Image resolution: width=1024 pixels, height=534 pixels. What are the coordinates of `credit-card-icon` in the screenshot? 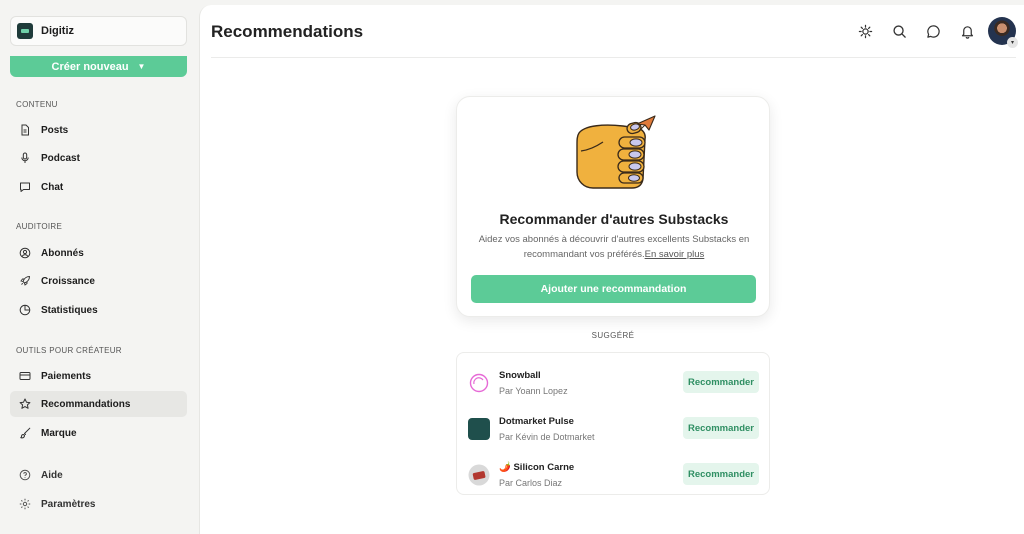 It's located at (25, 376).